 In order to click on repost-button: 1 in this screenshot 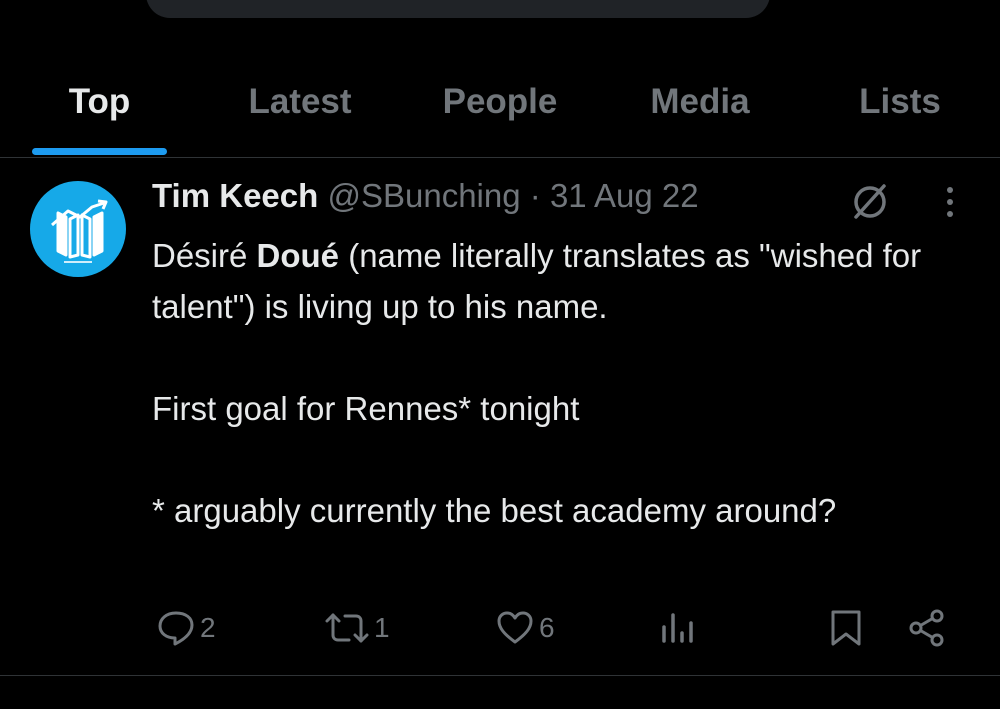, I will do `click(356, 628)`.